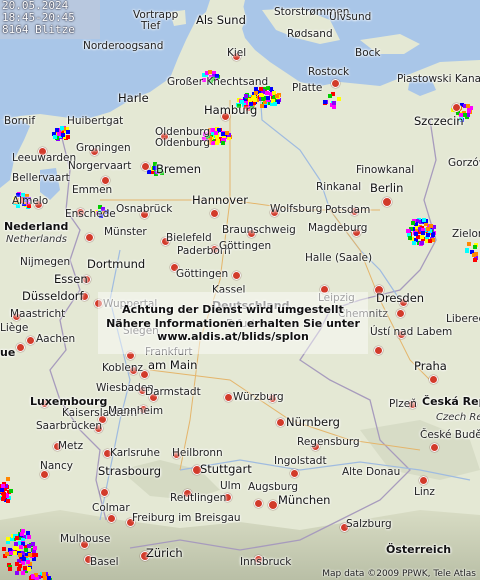  I want to click on place-label: Göttingen, so click(202, 274).